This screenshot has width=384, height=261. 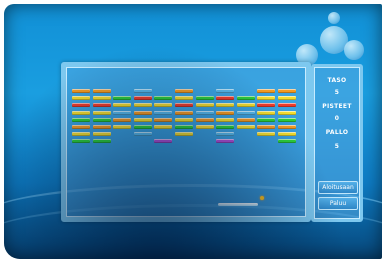 I want to click on balls-value: 5, so click(x=337, y=146).